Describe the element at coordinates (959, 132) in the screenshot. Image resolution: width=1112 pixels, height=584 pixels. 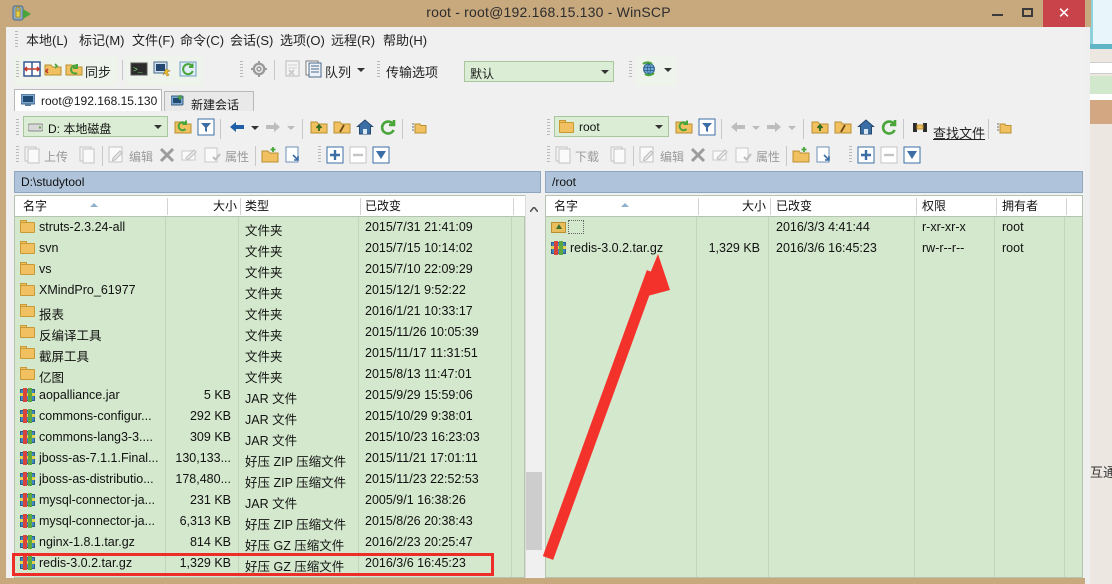
I see `find-files-label: 查找文件` at that location.